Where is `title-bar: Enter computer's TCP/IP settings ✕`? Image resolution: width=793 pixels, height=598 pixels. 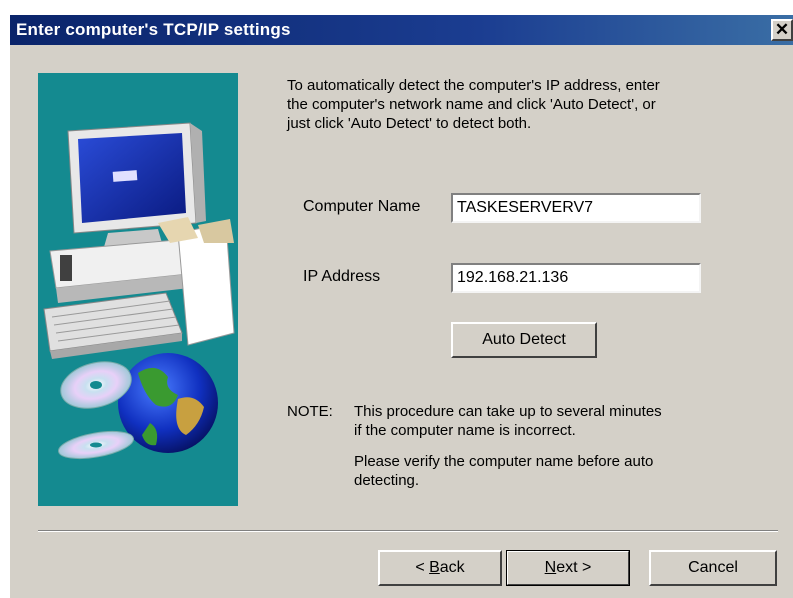
title-bar: Enter computer's TCP/IP settings ✕ is located at coordinates (401, 30).